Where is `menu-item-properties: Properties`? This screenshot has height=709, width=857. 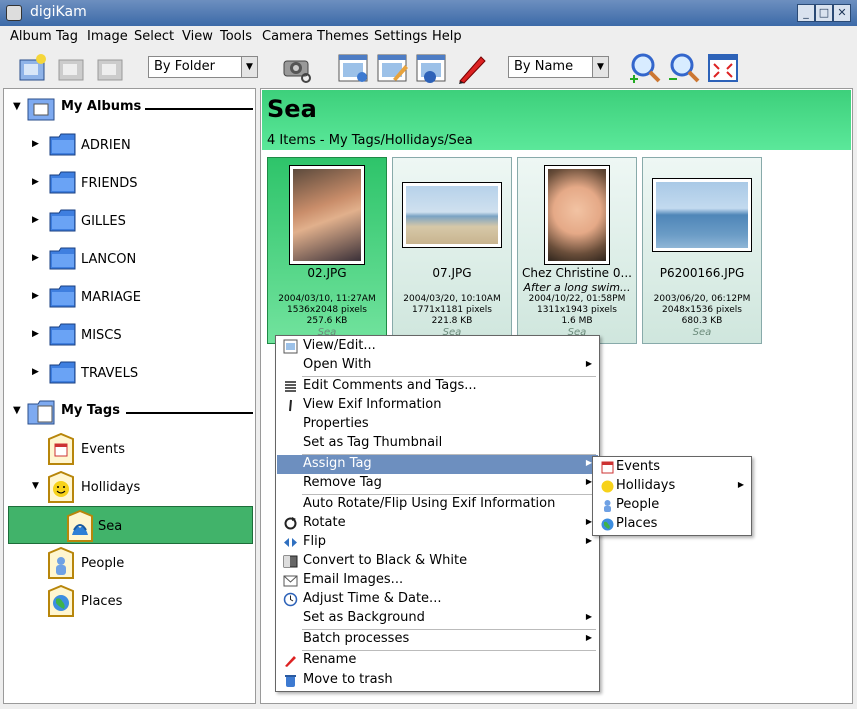
menu-item-properties: Properties is located at coordinates (437, 424).